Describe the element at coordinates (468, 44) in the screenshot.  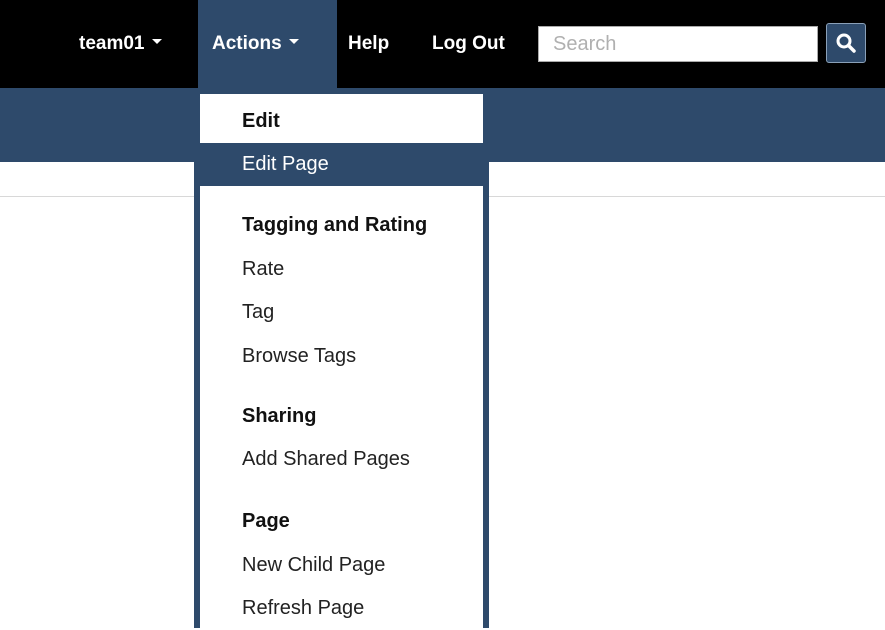
I see `logout-link: Log Out` at that location.